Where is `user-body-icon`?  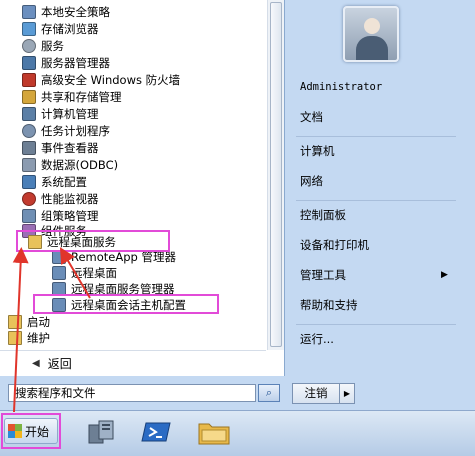 user-body-icon is located at coordinates (372, 48).